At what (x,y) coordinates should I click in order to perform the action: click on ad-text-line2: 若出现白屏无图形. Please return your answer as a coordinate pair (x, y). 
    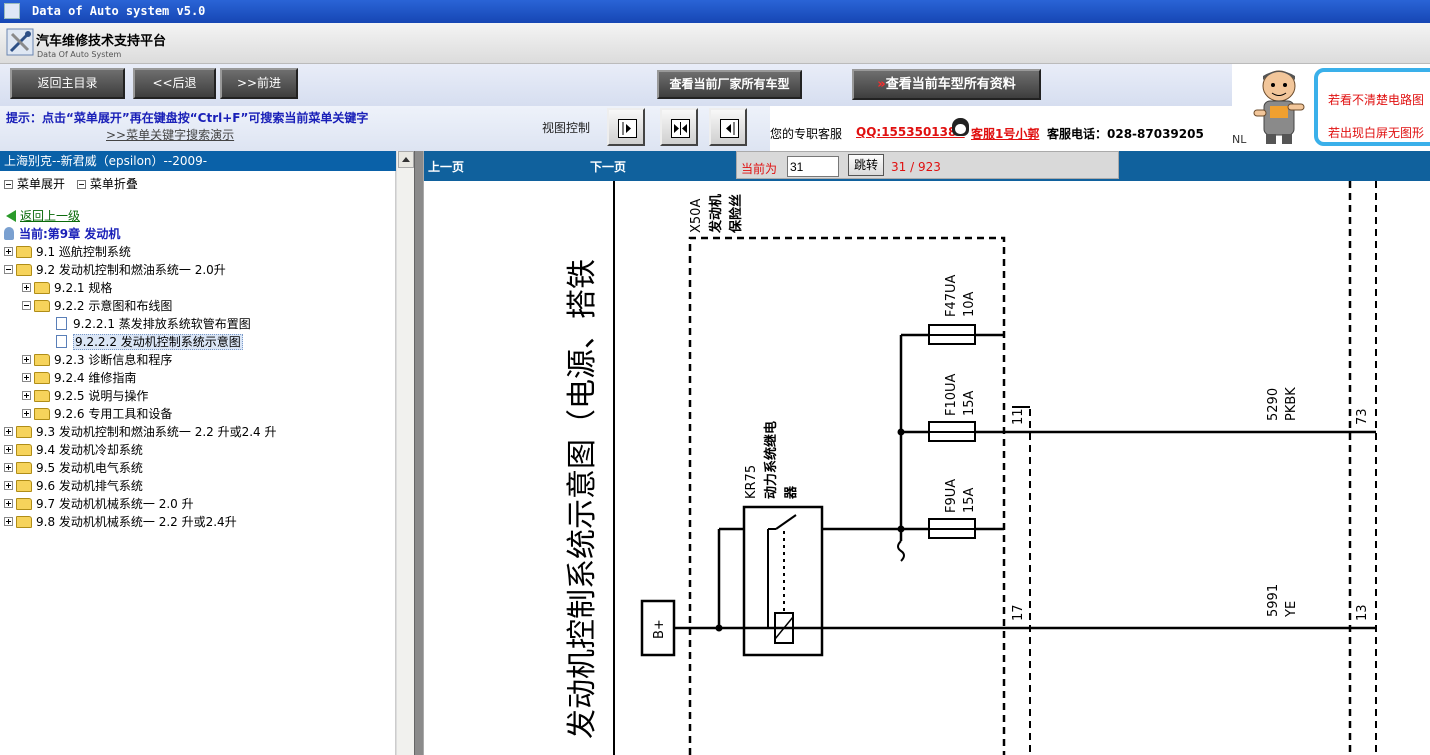
    Looking at the image, I should click on (1376, 133).